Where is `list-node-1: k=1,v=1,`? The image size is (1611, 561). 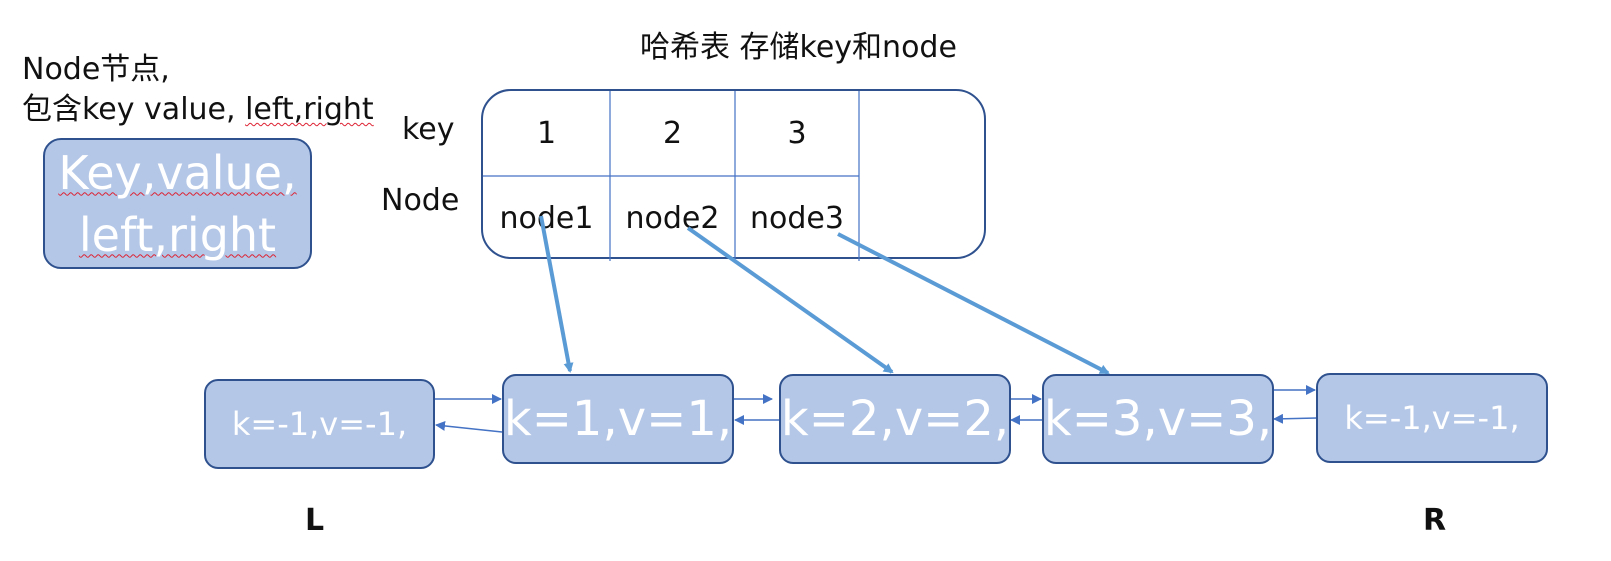
list-node-1: k=1,v=1, is located at coordinates (618, 419).